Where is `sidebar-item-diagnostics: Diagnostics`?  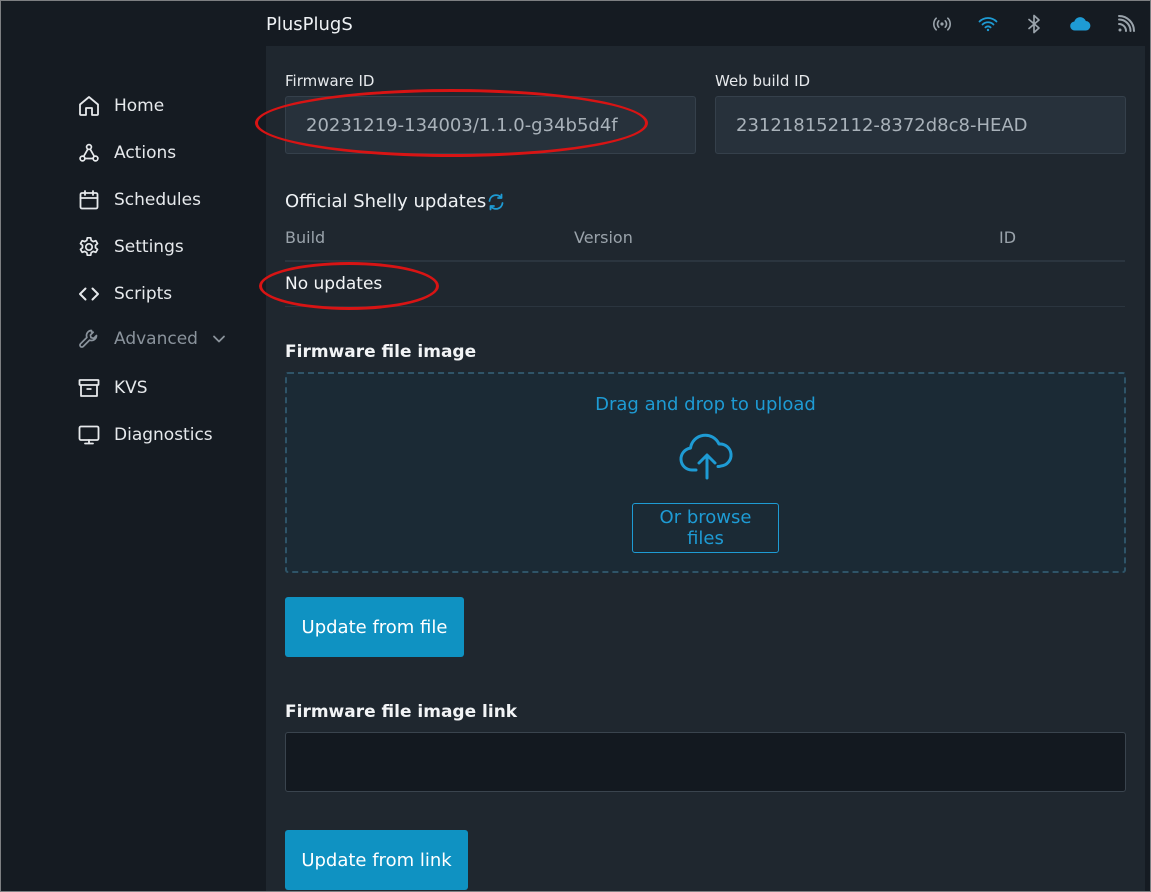
sidebar-item-diagnostics: Diagnostics is located at coordinates (144, 435).